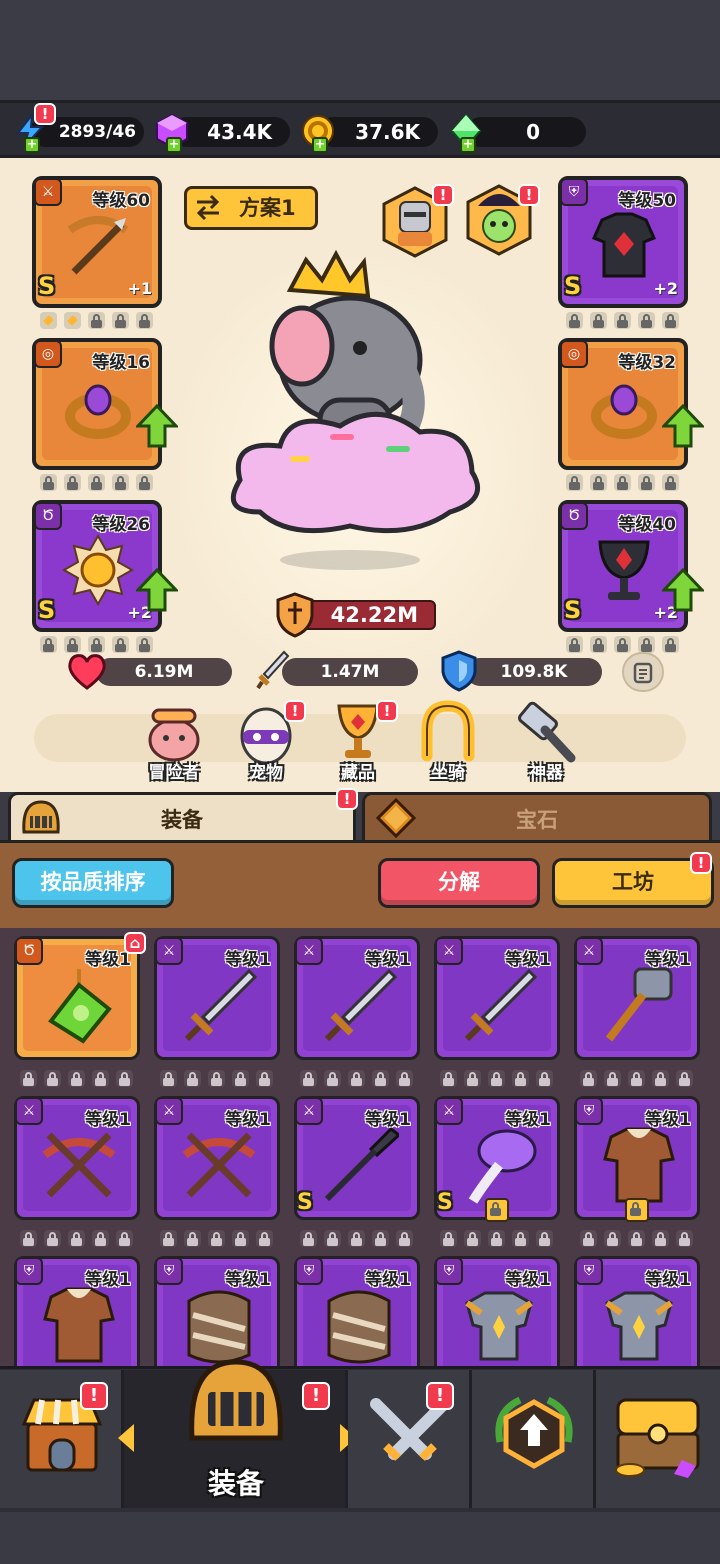  I want to click on equip-slot-amulet: Ծ 等级26 S +2, so click(97, 566).